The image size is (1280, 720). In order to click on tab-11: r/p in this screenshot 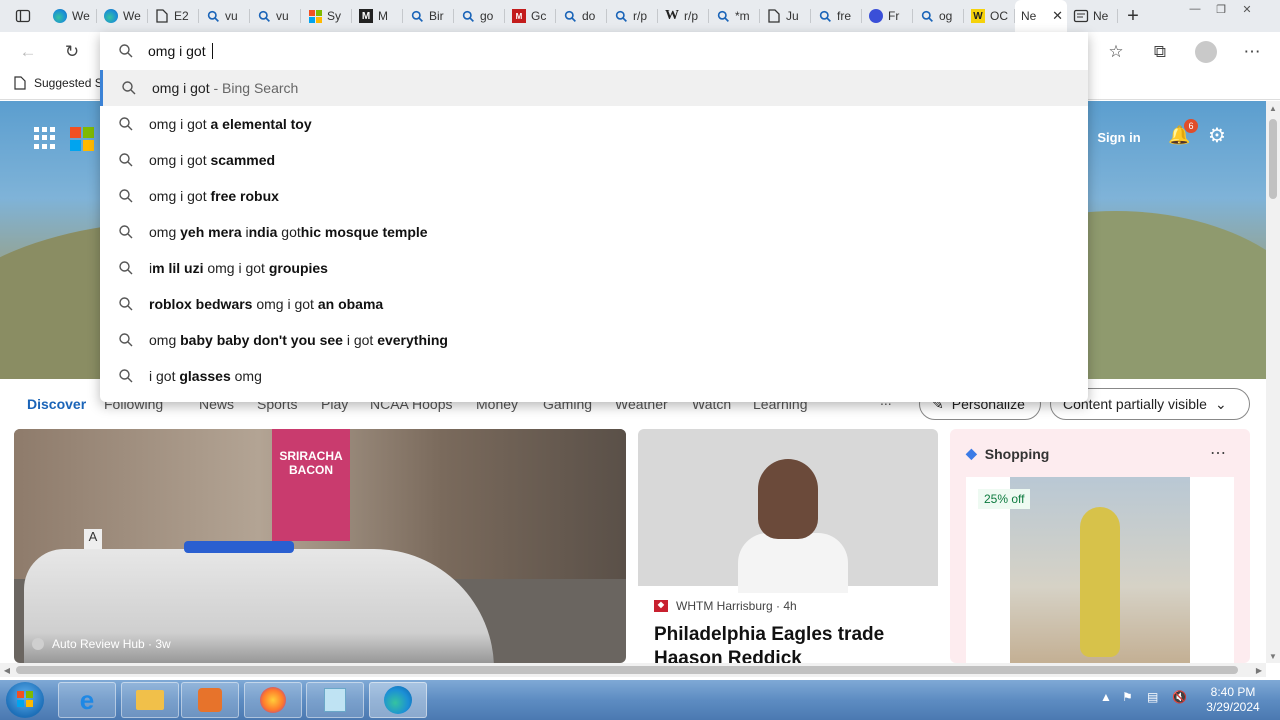, I will do `click(632, 16)`.